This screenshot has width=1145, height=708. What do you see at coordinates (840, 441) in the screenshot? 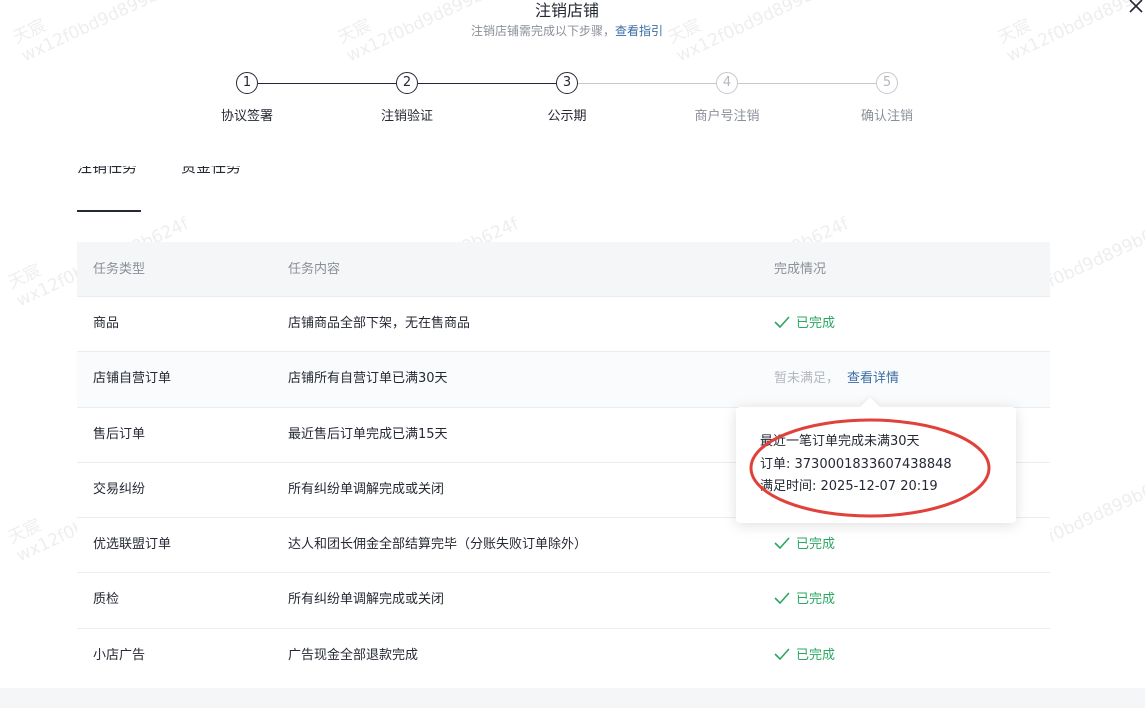
I see `popover-reason: 最近一笔订单完成未满30天` at bounding box center [840, 441].